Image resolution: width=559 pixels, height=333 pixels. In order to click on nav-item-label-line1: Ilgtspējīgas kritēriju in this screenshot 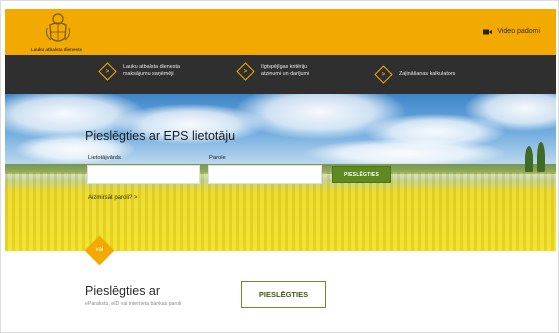, I will do `click(284, 67)`.